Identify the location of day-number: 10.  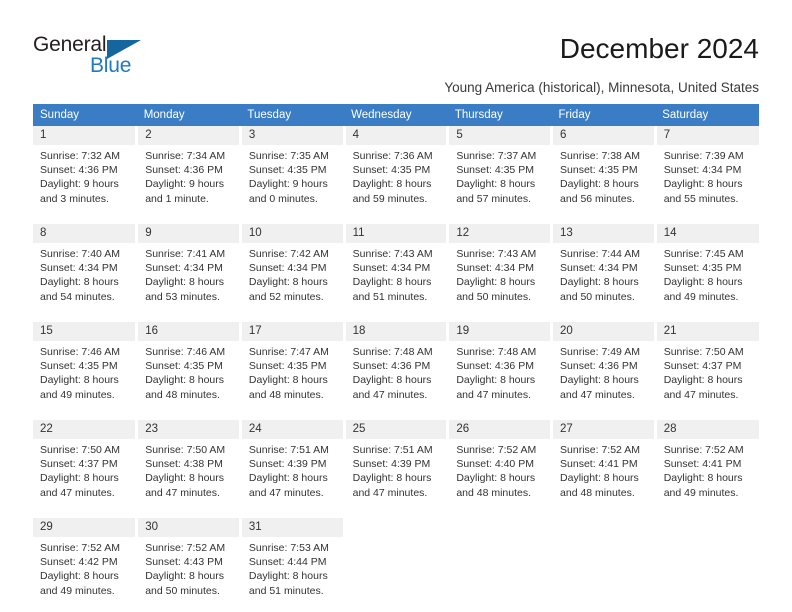
(292, 233).